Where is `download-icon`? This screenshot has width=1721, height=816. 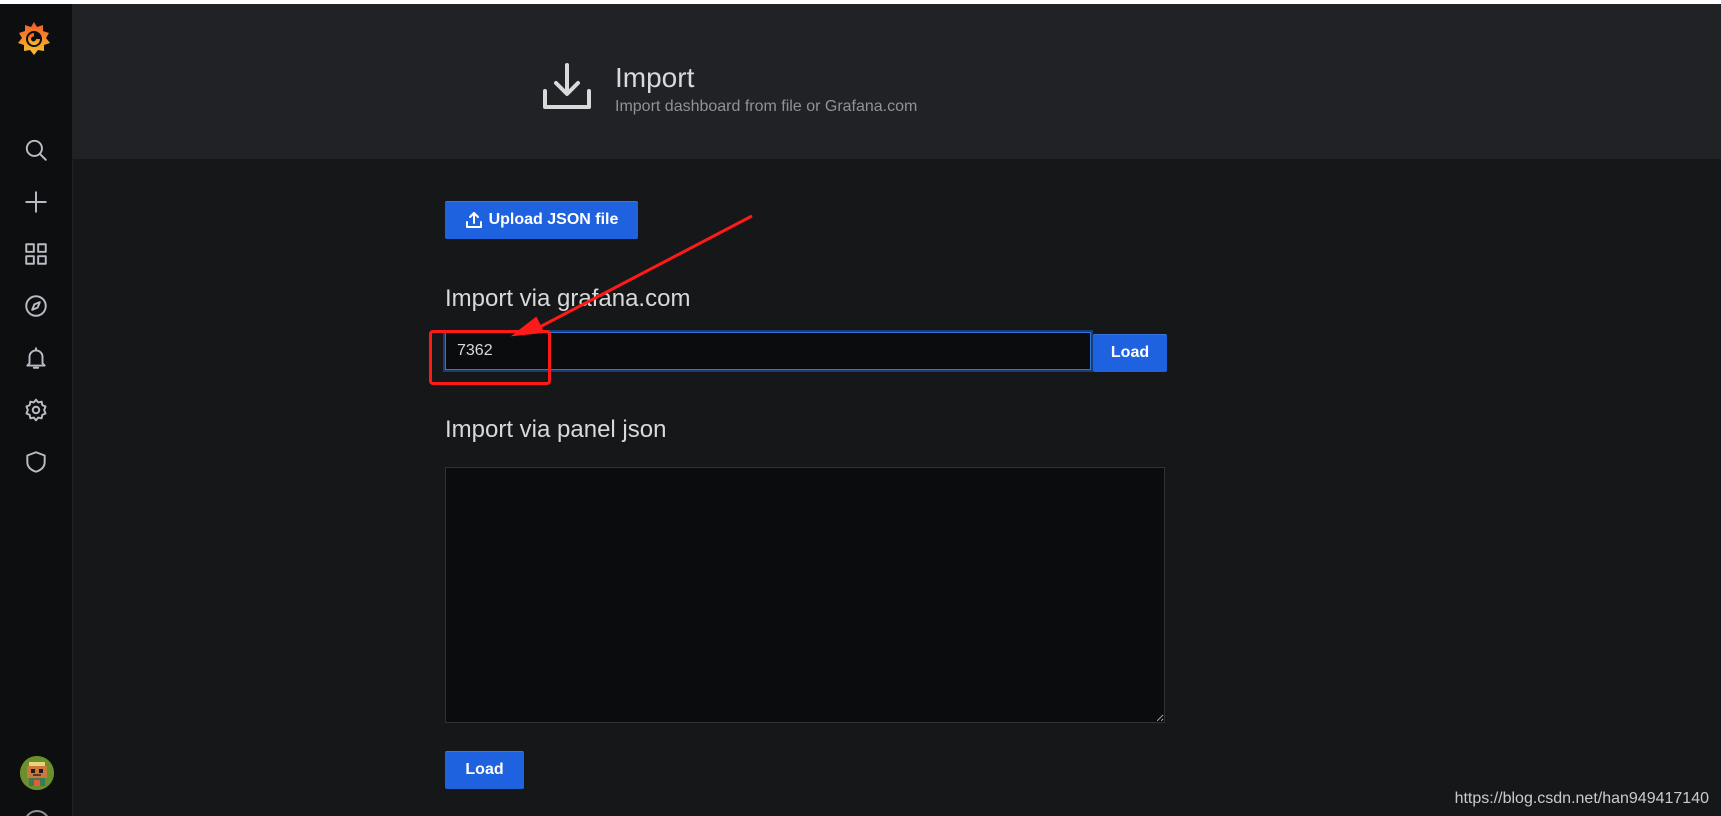 download-icon is located at coordinates (567, 87).